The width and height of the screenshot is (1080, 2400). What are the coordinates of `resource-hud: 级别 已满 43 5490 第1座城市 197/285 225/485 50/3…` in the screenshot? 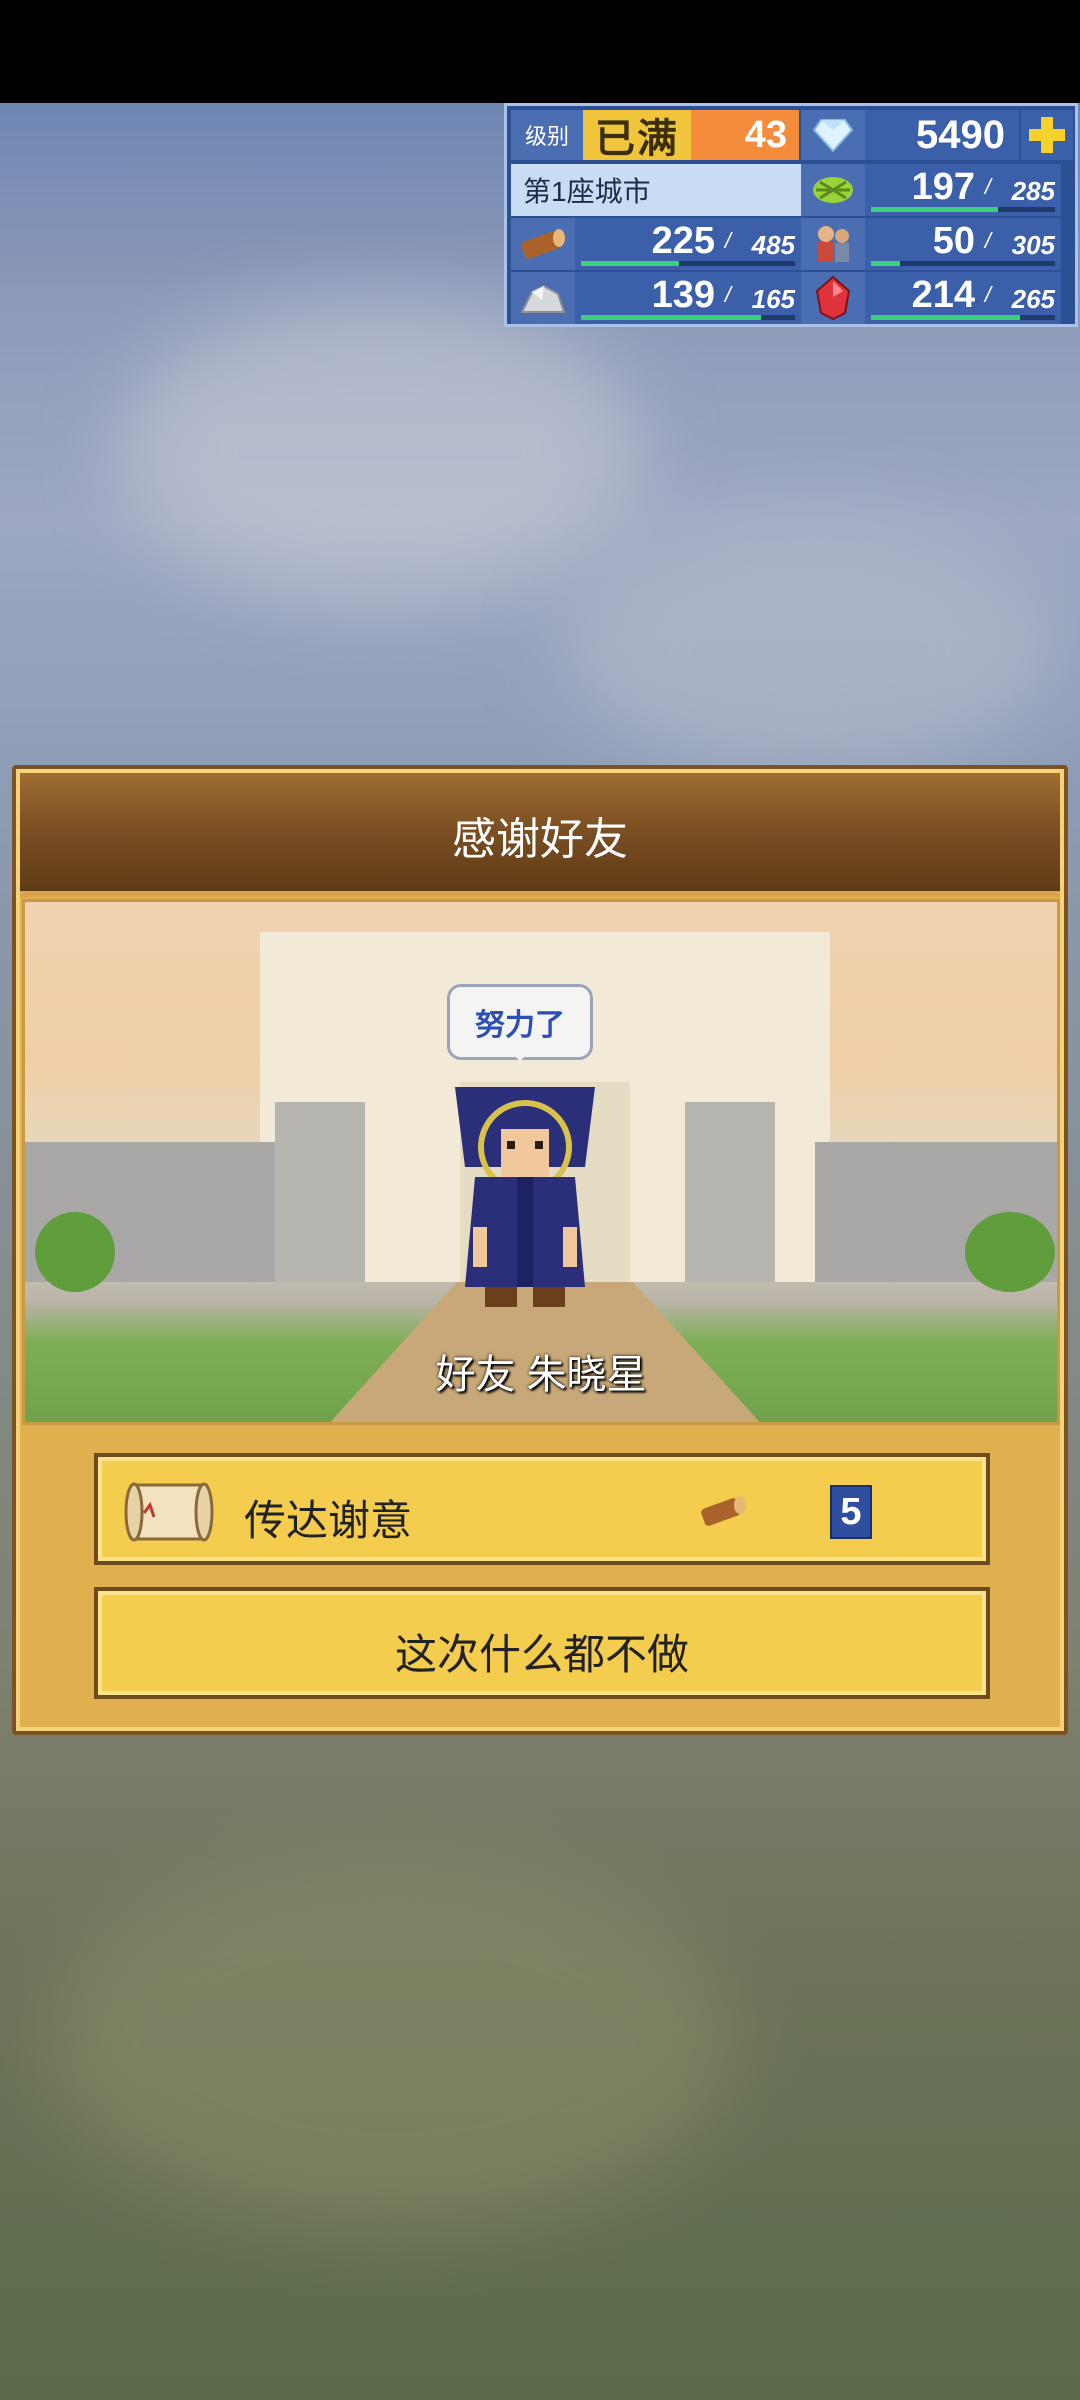 It's located at (791, 215).